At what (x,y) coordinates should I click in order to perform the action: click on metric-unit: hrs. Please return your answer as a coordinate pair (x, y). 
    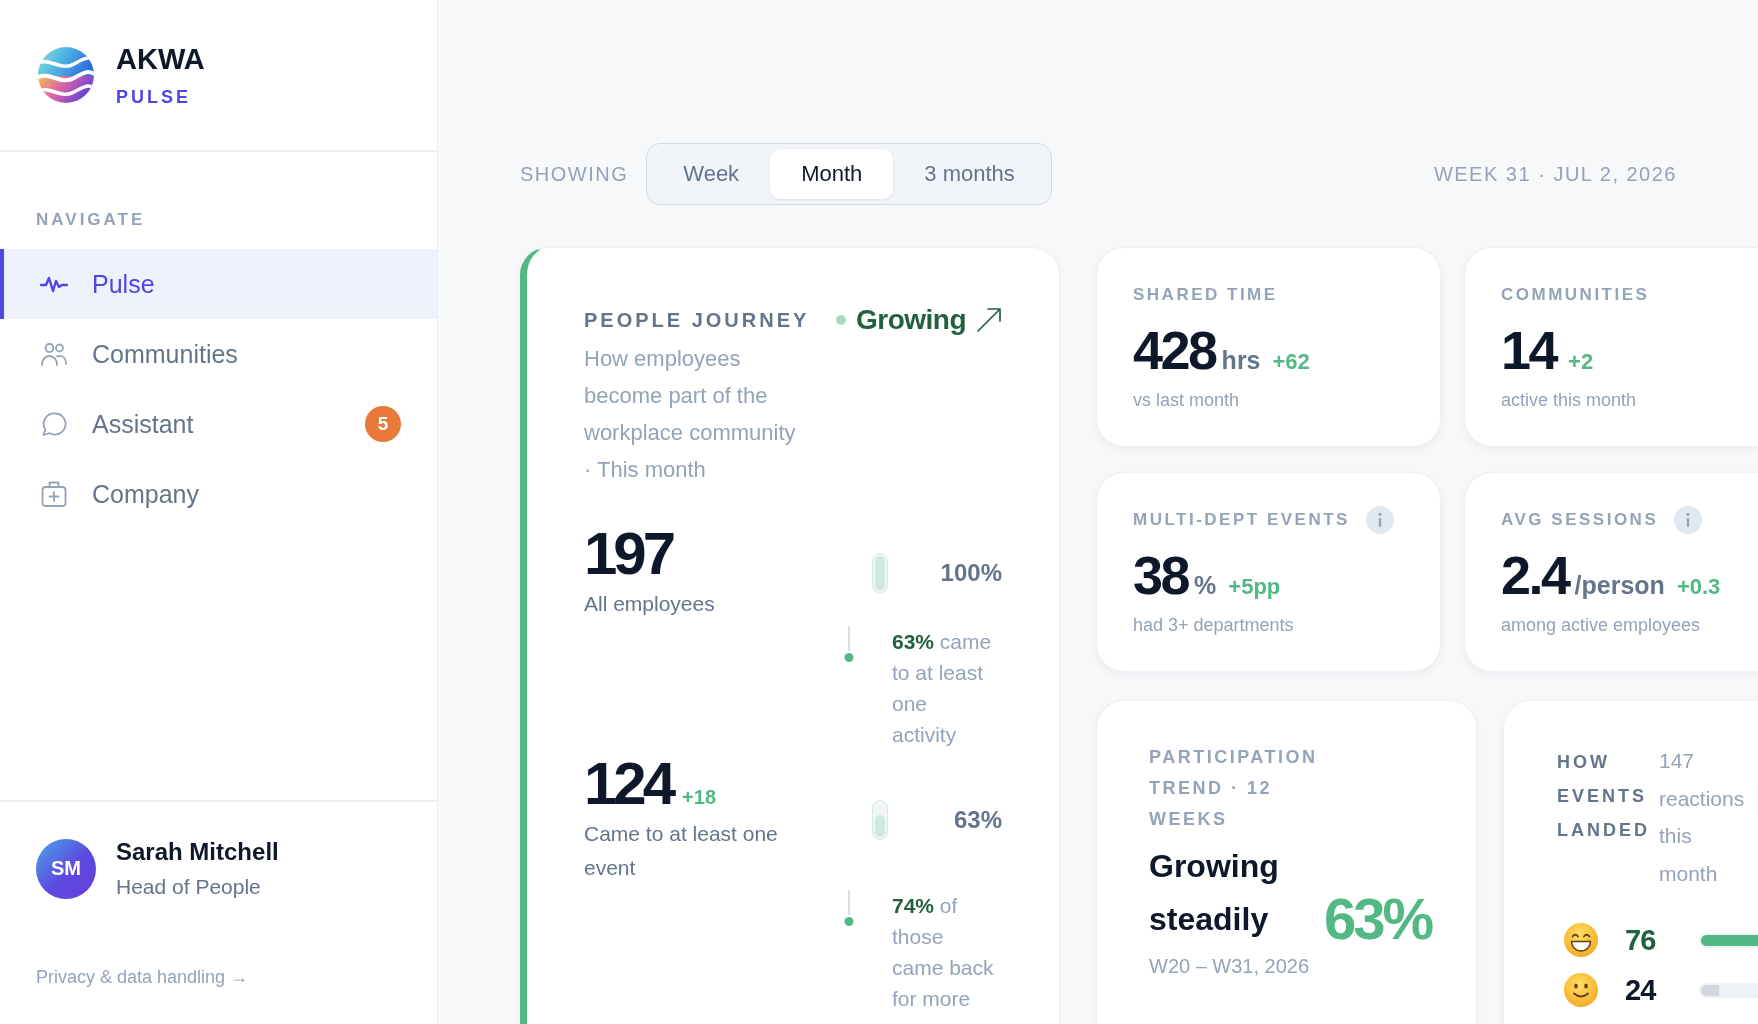
    Looking at the image, I should click on (1241, 360).